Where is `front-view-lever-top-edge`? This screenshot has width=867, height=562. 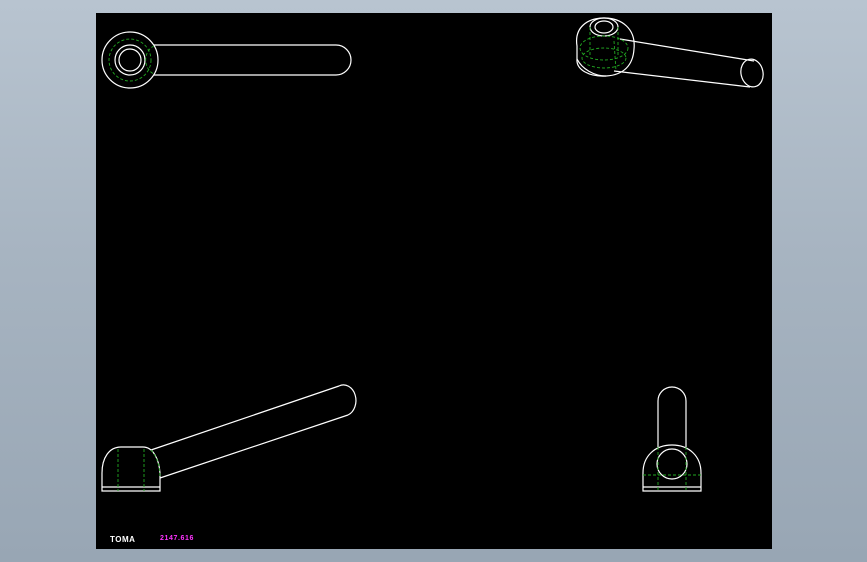 front-view-lever-top-edge is located at coordinates (245, 418).